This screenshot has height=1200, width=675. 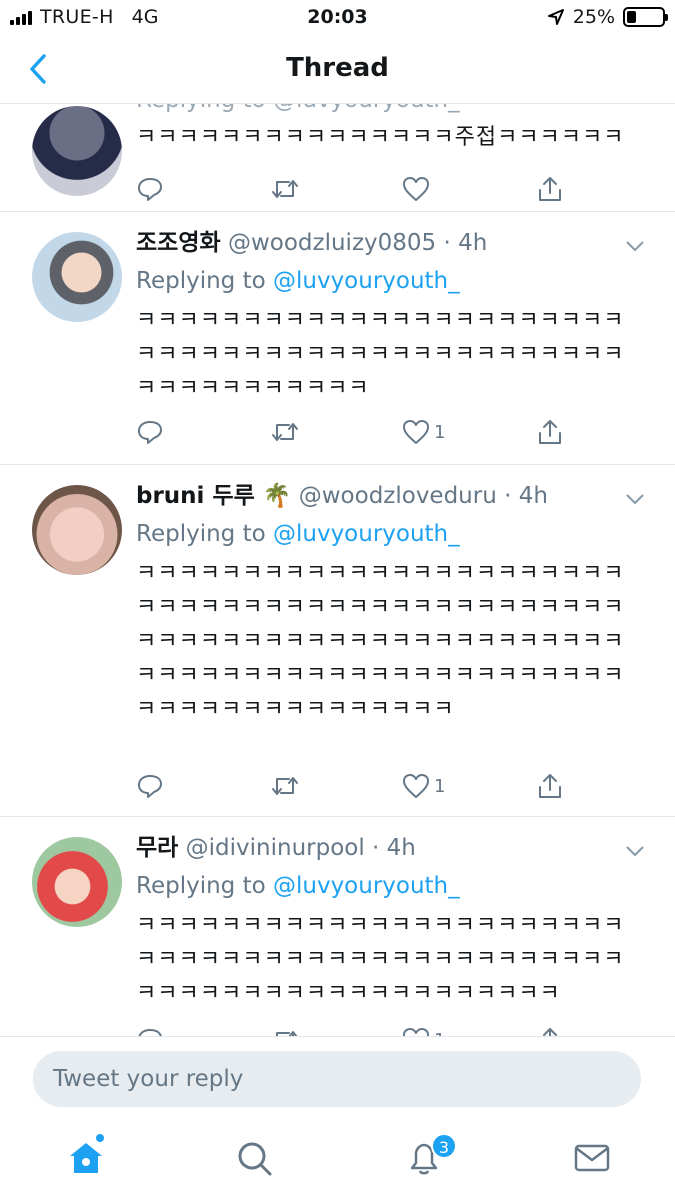 I want to click on reply-input: Tweet your reply, so click(x=337, y=1079).